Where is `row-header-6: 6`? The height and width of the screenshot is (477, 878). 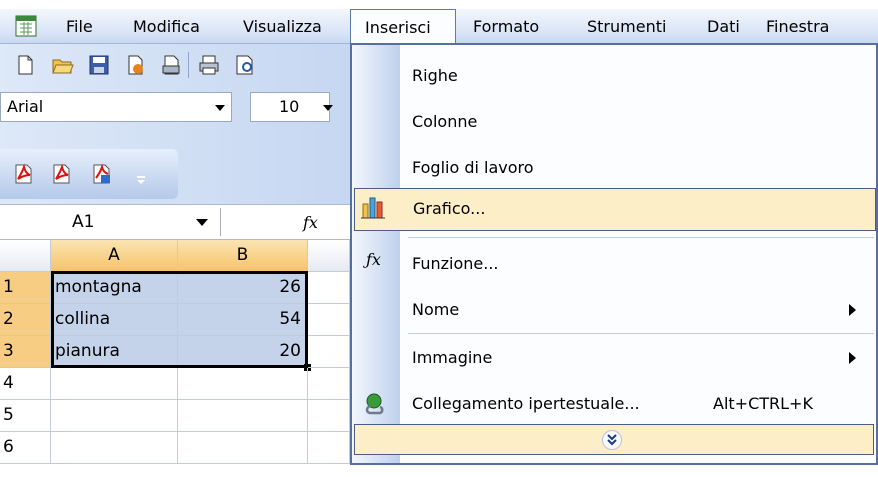
row-header-6: 6 is located at coordinates (25, 448).